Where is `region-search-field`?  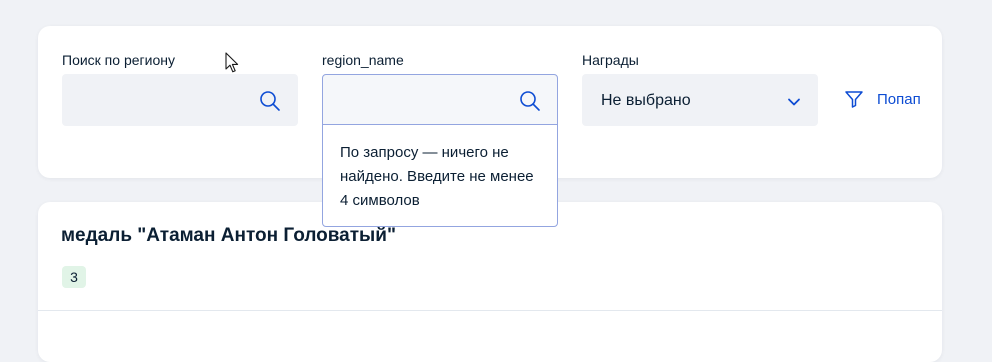
region-search-field is located at coordinates (180, 100).